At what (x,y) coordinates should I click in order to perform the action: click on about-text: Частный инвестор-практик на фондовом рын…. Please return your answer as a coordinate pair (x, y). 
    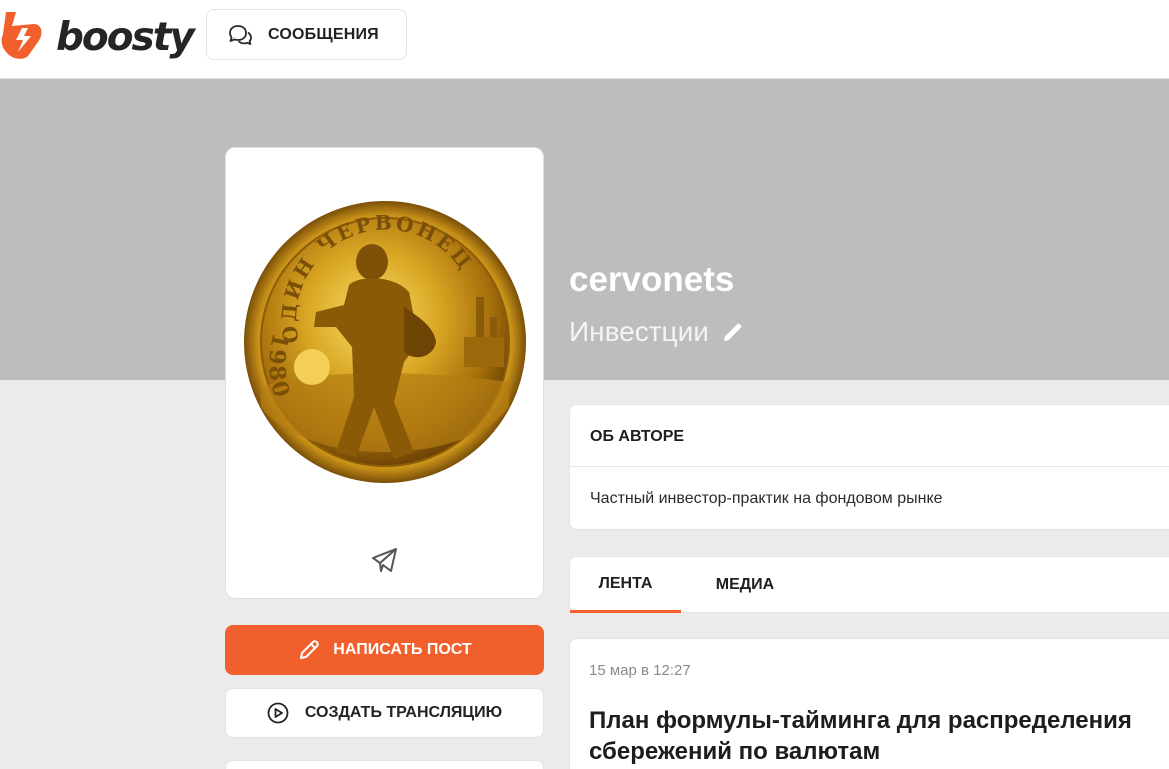
    Looking at the image, I should click on (766, 498).